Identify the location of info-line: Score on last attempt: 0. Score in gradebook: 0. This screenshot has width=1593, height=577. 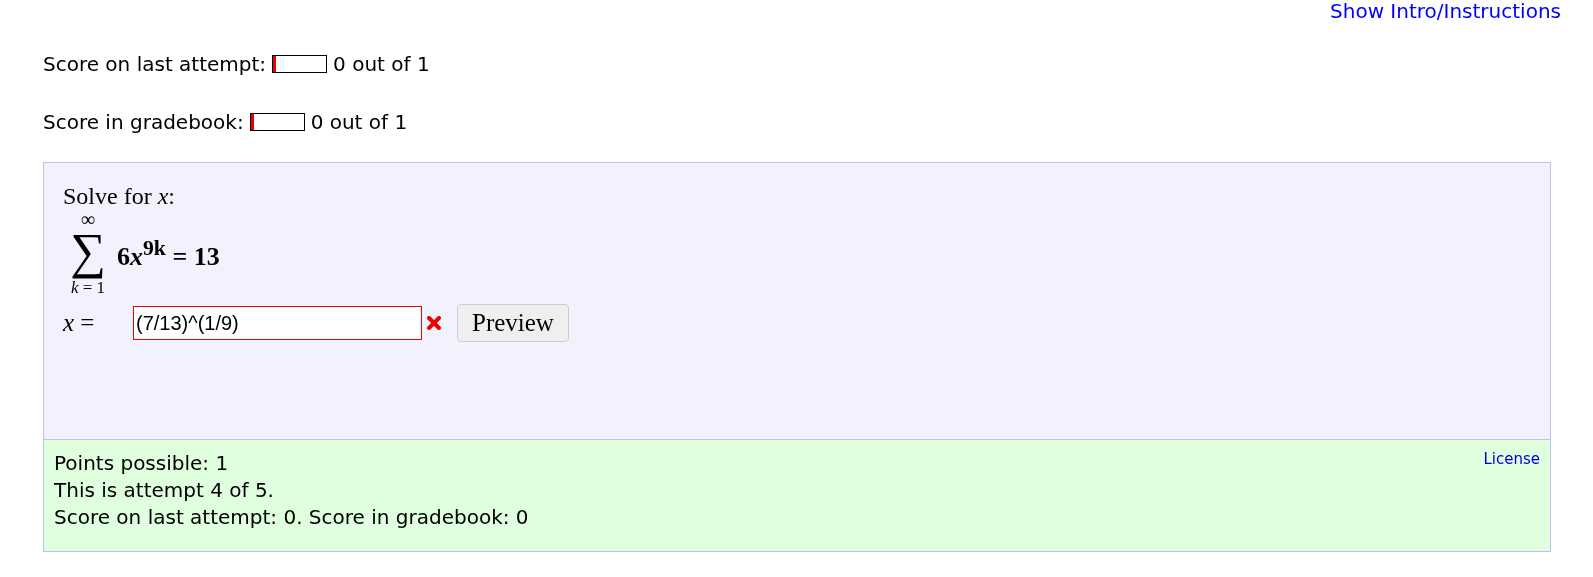
(291, 517).